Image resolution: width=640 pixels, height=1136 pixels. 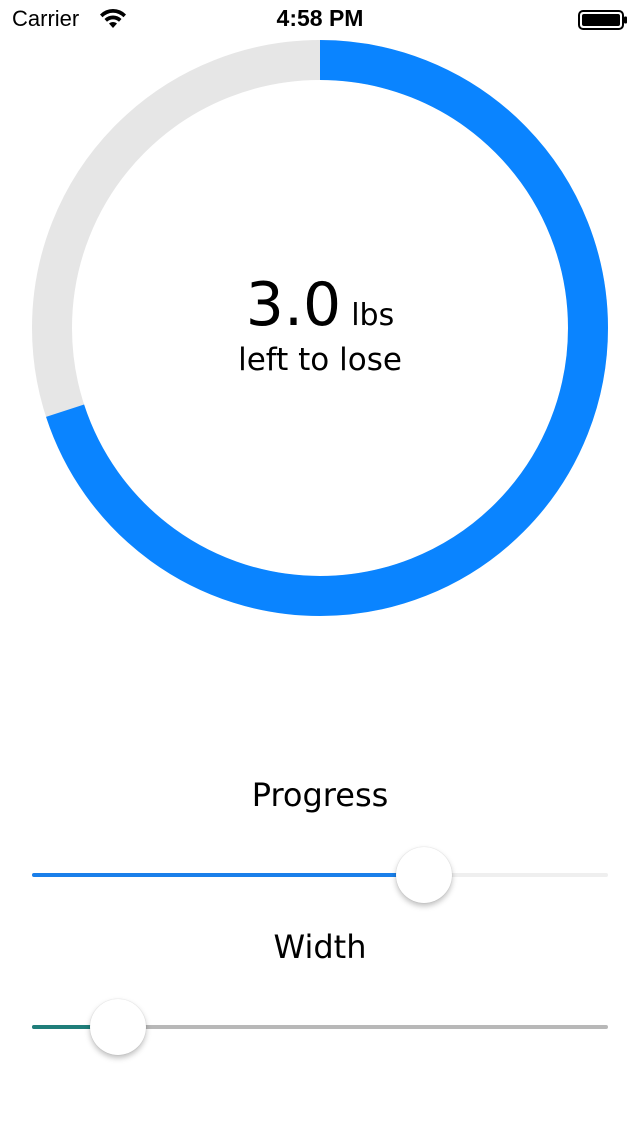 What do you see at coordinates (320, 795) in the screenshot?
I see `progress-slider-label: Progress` at bounding box center [320, 795].